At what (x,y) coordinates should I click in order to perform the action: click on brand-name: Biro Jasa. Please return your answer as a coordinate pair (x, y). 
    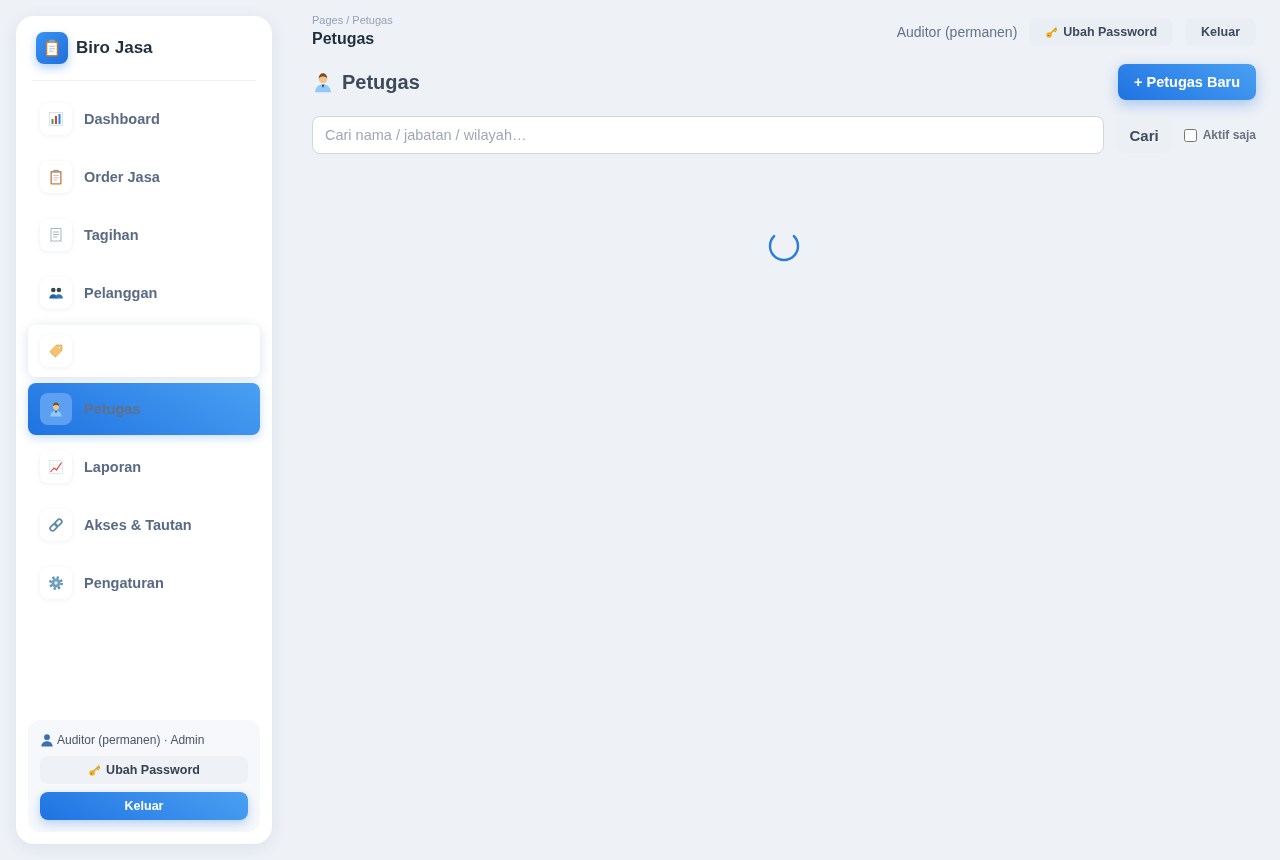
    Looking at the image, I should click on (114, 48).